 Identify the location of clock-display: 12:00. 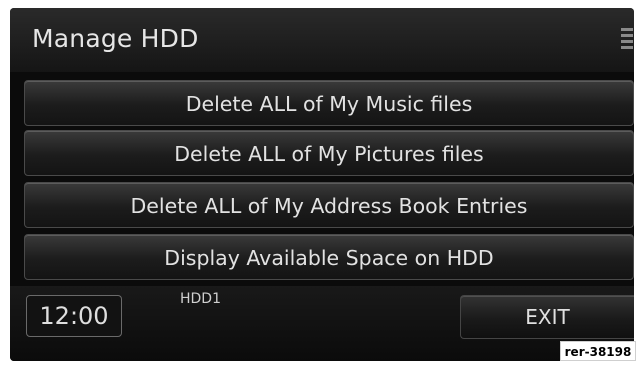
(74, 316).